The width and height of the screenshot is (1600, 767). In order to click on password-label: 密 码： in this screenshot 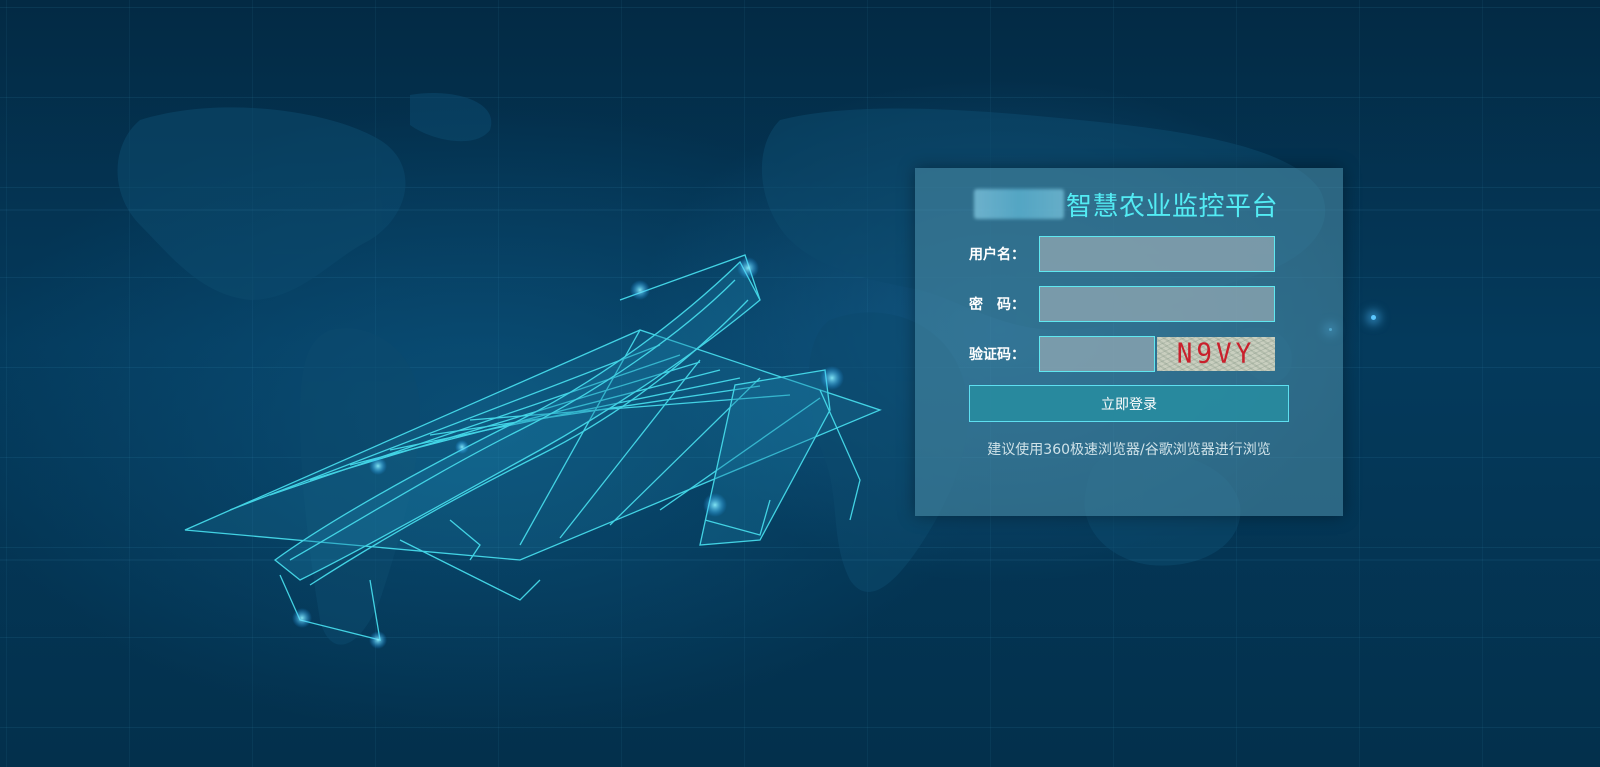, I will do `click(997, 305)`.